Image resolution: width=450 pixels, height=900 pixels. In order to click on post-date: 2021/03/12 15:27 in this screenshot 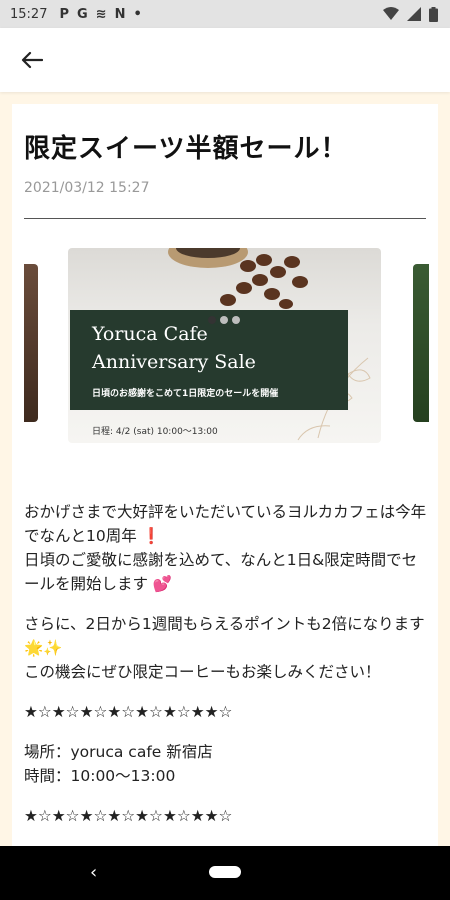, I will do `click(87, 188)`.